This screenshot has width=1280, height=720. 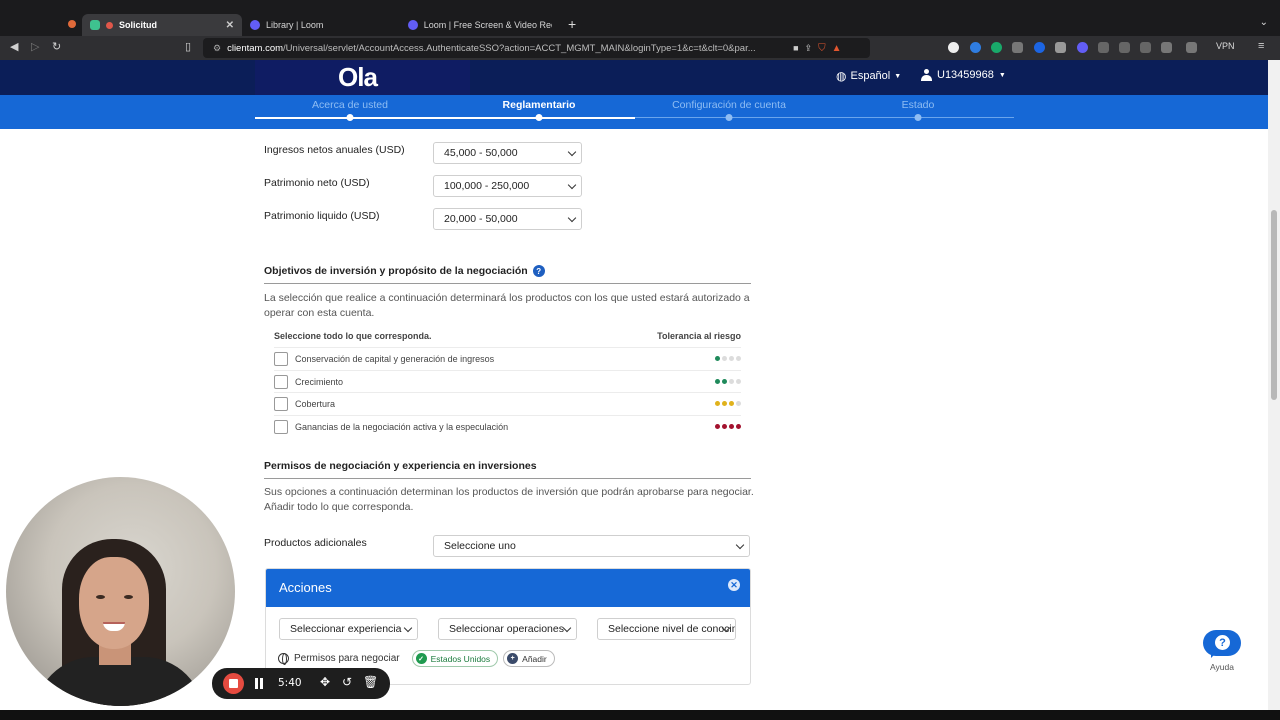 What do you see at coordinates (319, 381) in the screenshot?
I see `option-label: Crecimiento` at bounding box center [319, 381].